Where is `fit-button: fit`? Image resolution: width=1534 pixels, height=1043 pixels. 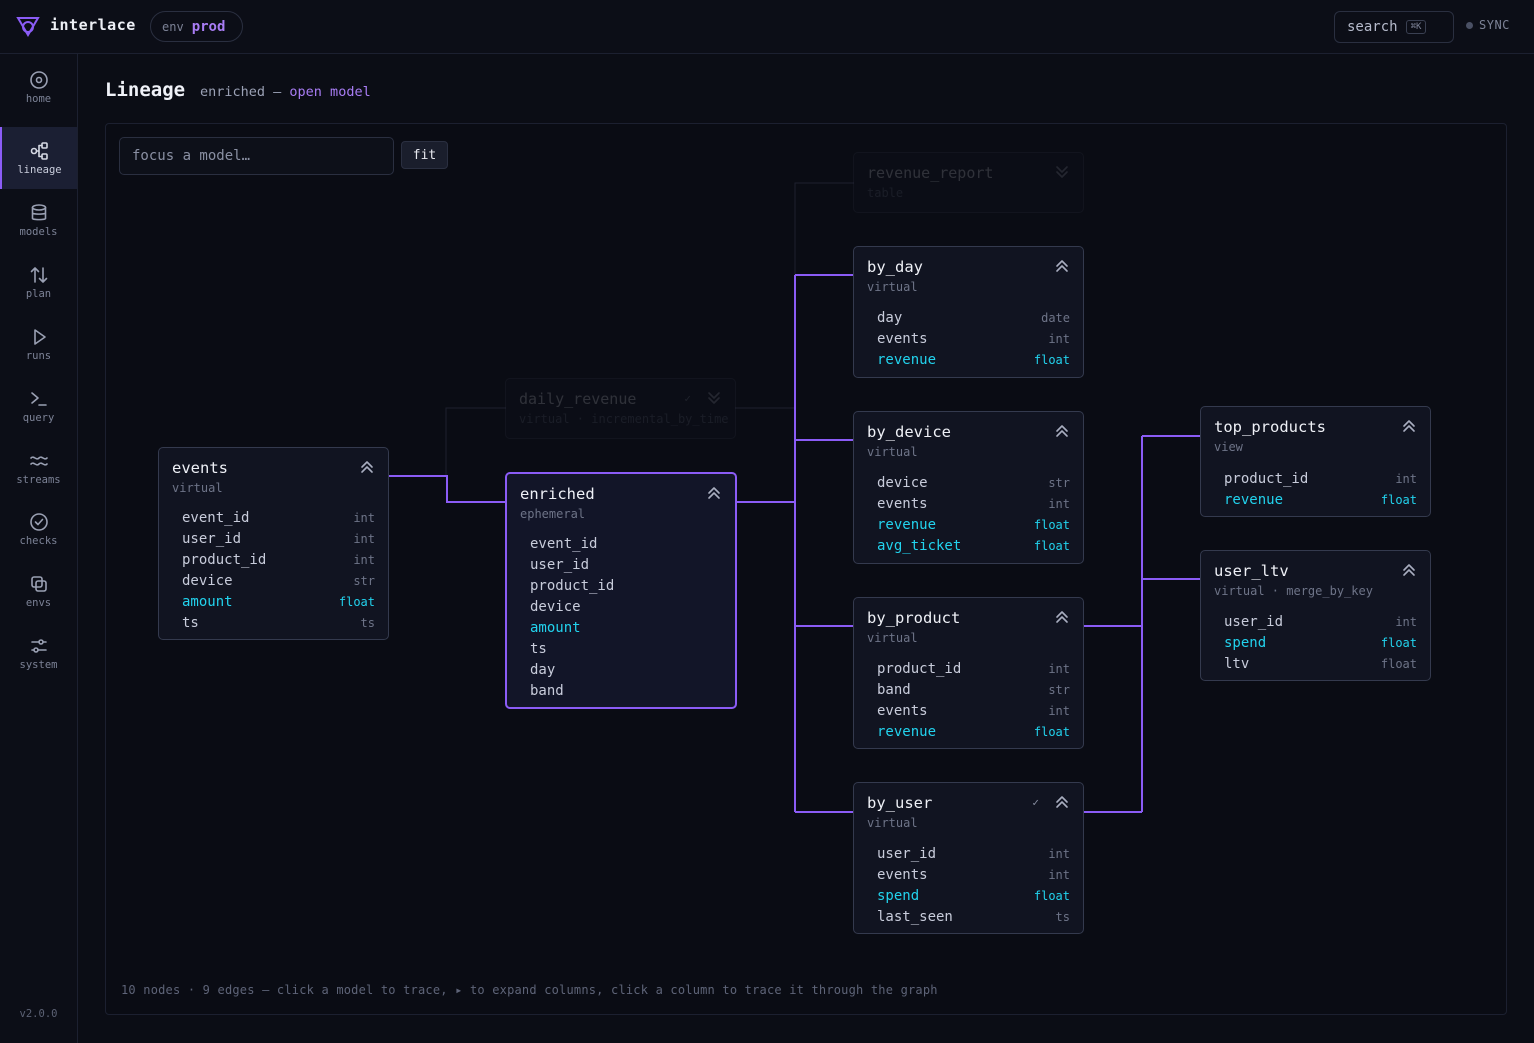
fit-button: fit is located at coordinates (424, 155).